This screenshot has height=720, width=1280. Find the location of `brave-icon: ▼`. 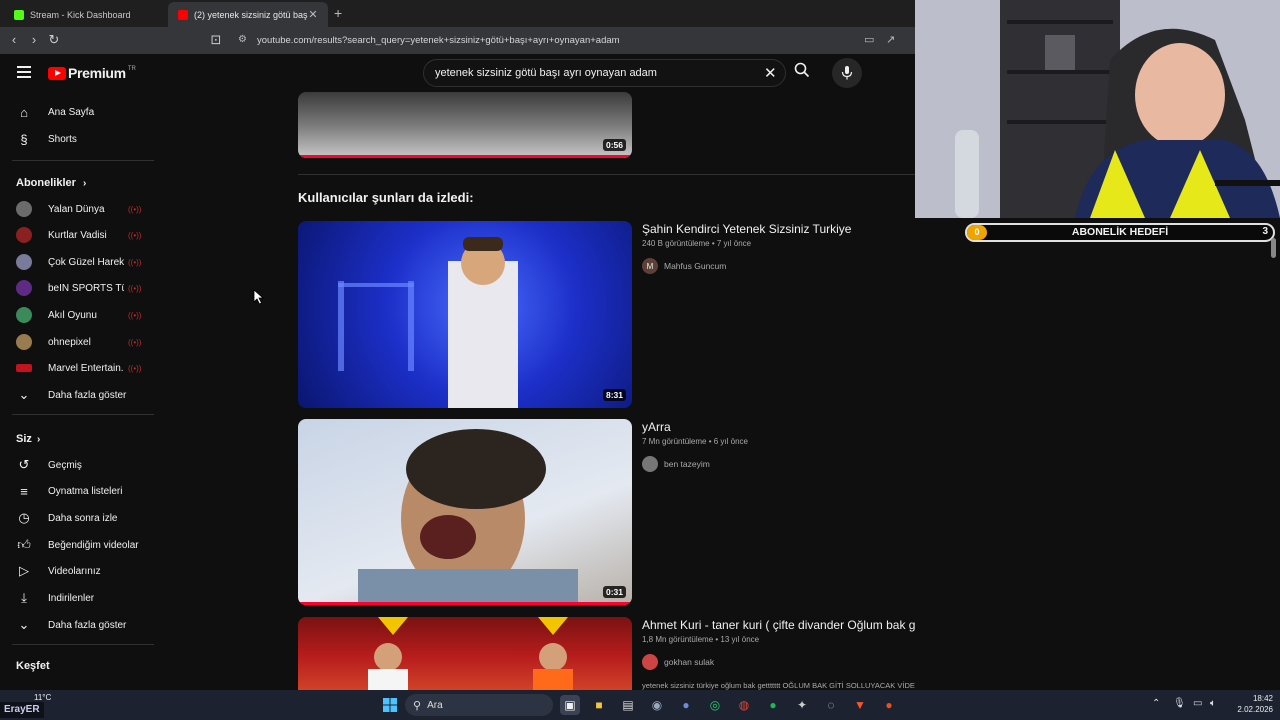

brave-icon: ▼ is located at coordinates (860, 705).